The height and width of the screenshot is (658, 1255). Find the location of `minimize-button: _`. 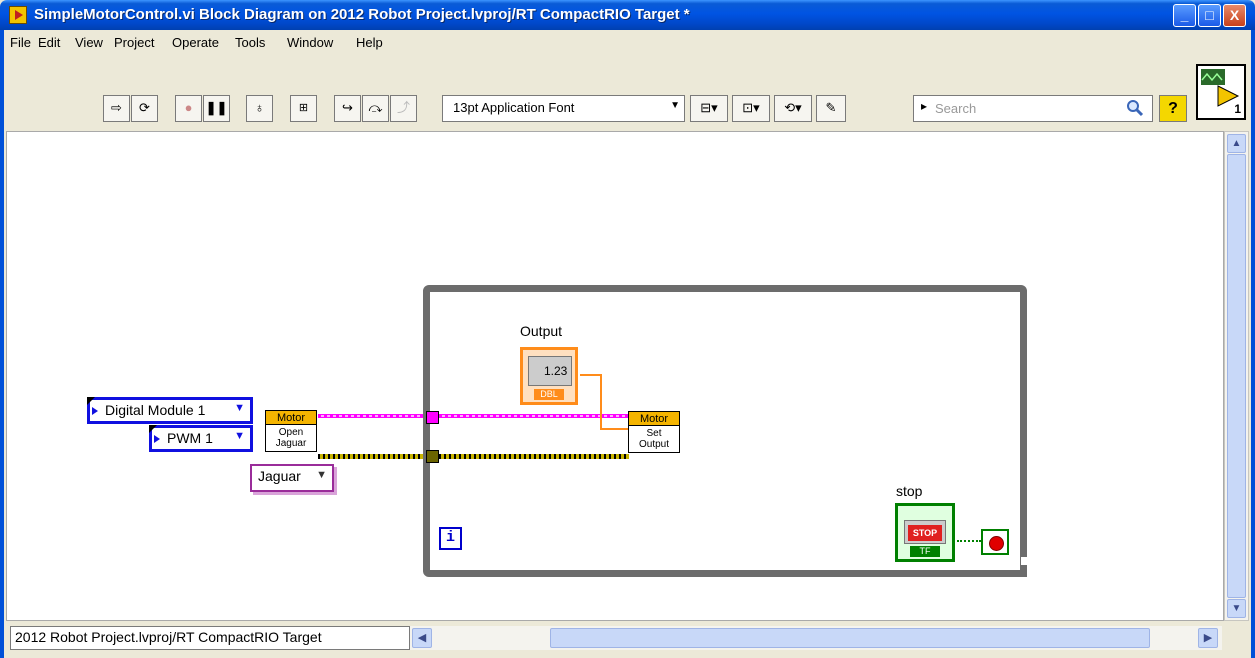

minimize-button: _ is located at coordinates (1184, 15).